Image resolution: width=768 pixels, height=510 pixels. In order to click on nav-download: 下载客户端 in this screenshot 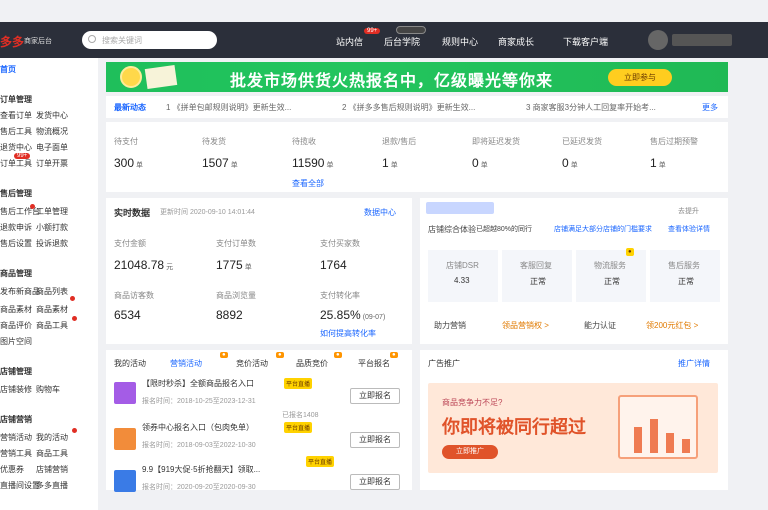, I will do `click(585, 41)`.